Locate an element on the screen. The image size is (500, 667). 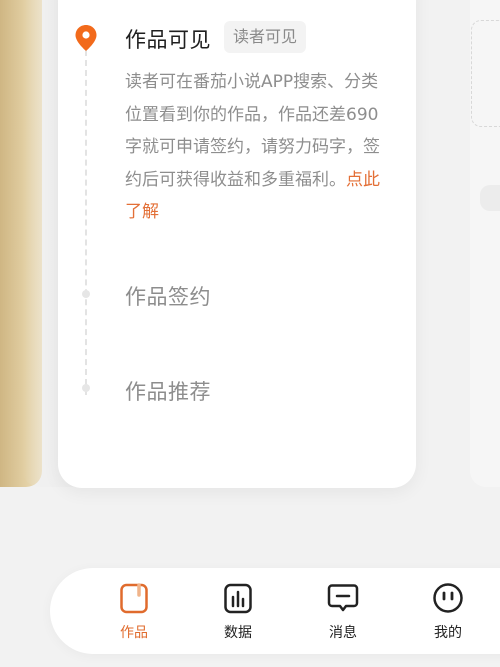
nav-label: 作品 is located at coordinates (134, 633).